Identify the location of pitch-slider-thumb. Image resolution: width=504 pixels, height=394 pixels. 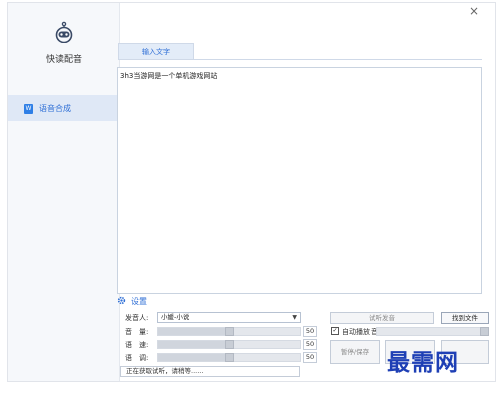
(229, 357).